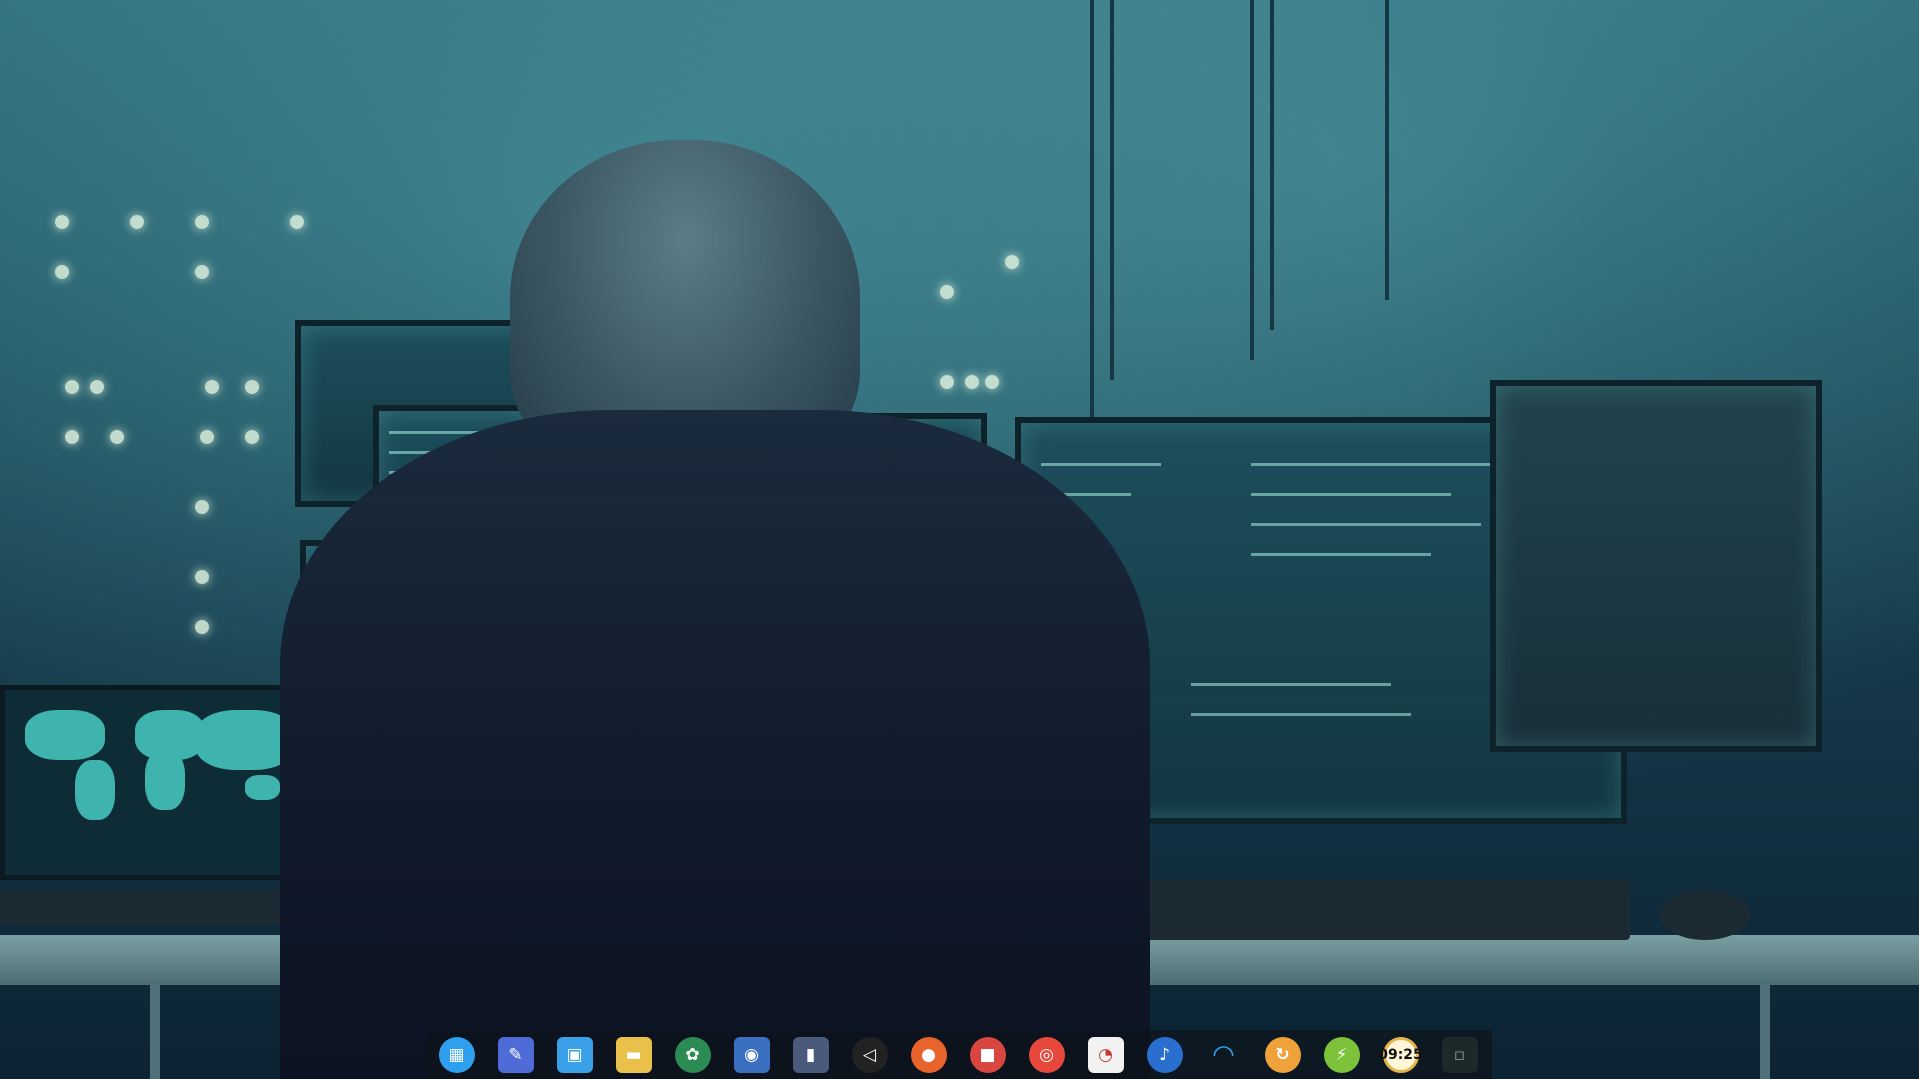 The width and height of the screenshot is (1919, 1079). I want to click on dock-item-multitask-view: ▣, so click(574, 1054).